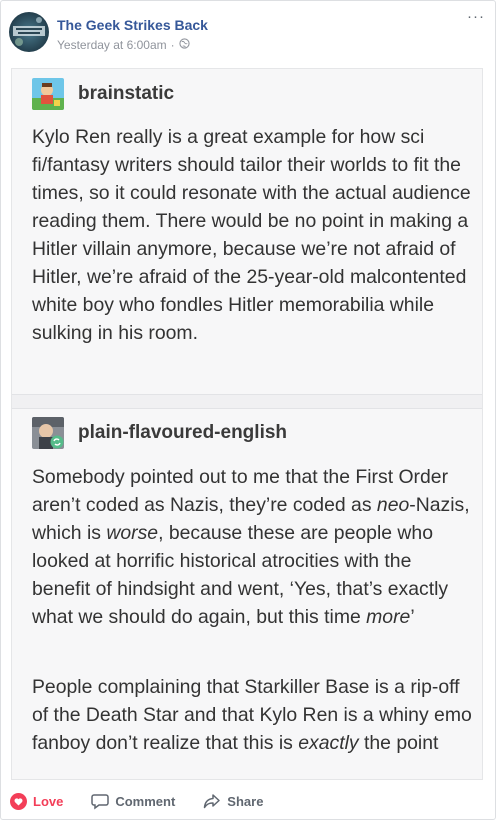 The width and height of the screenshot is (497, 821). What do you see at coordinates (145, 801) in the screenshot?
I see `comment-label: Comment` at bounding box center [145, 801].